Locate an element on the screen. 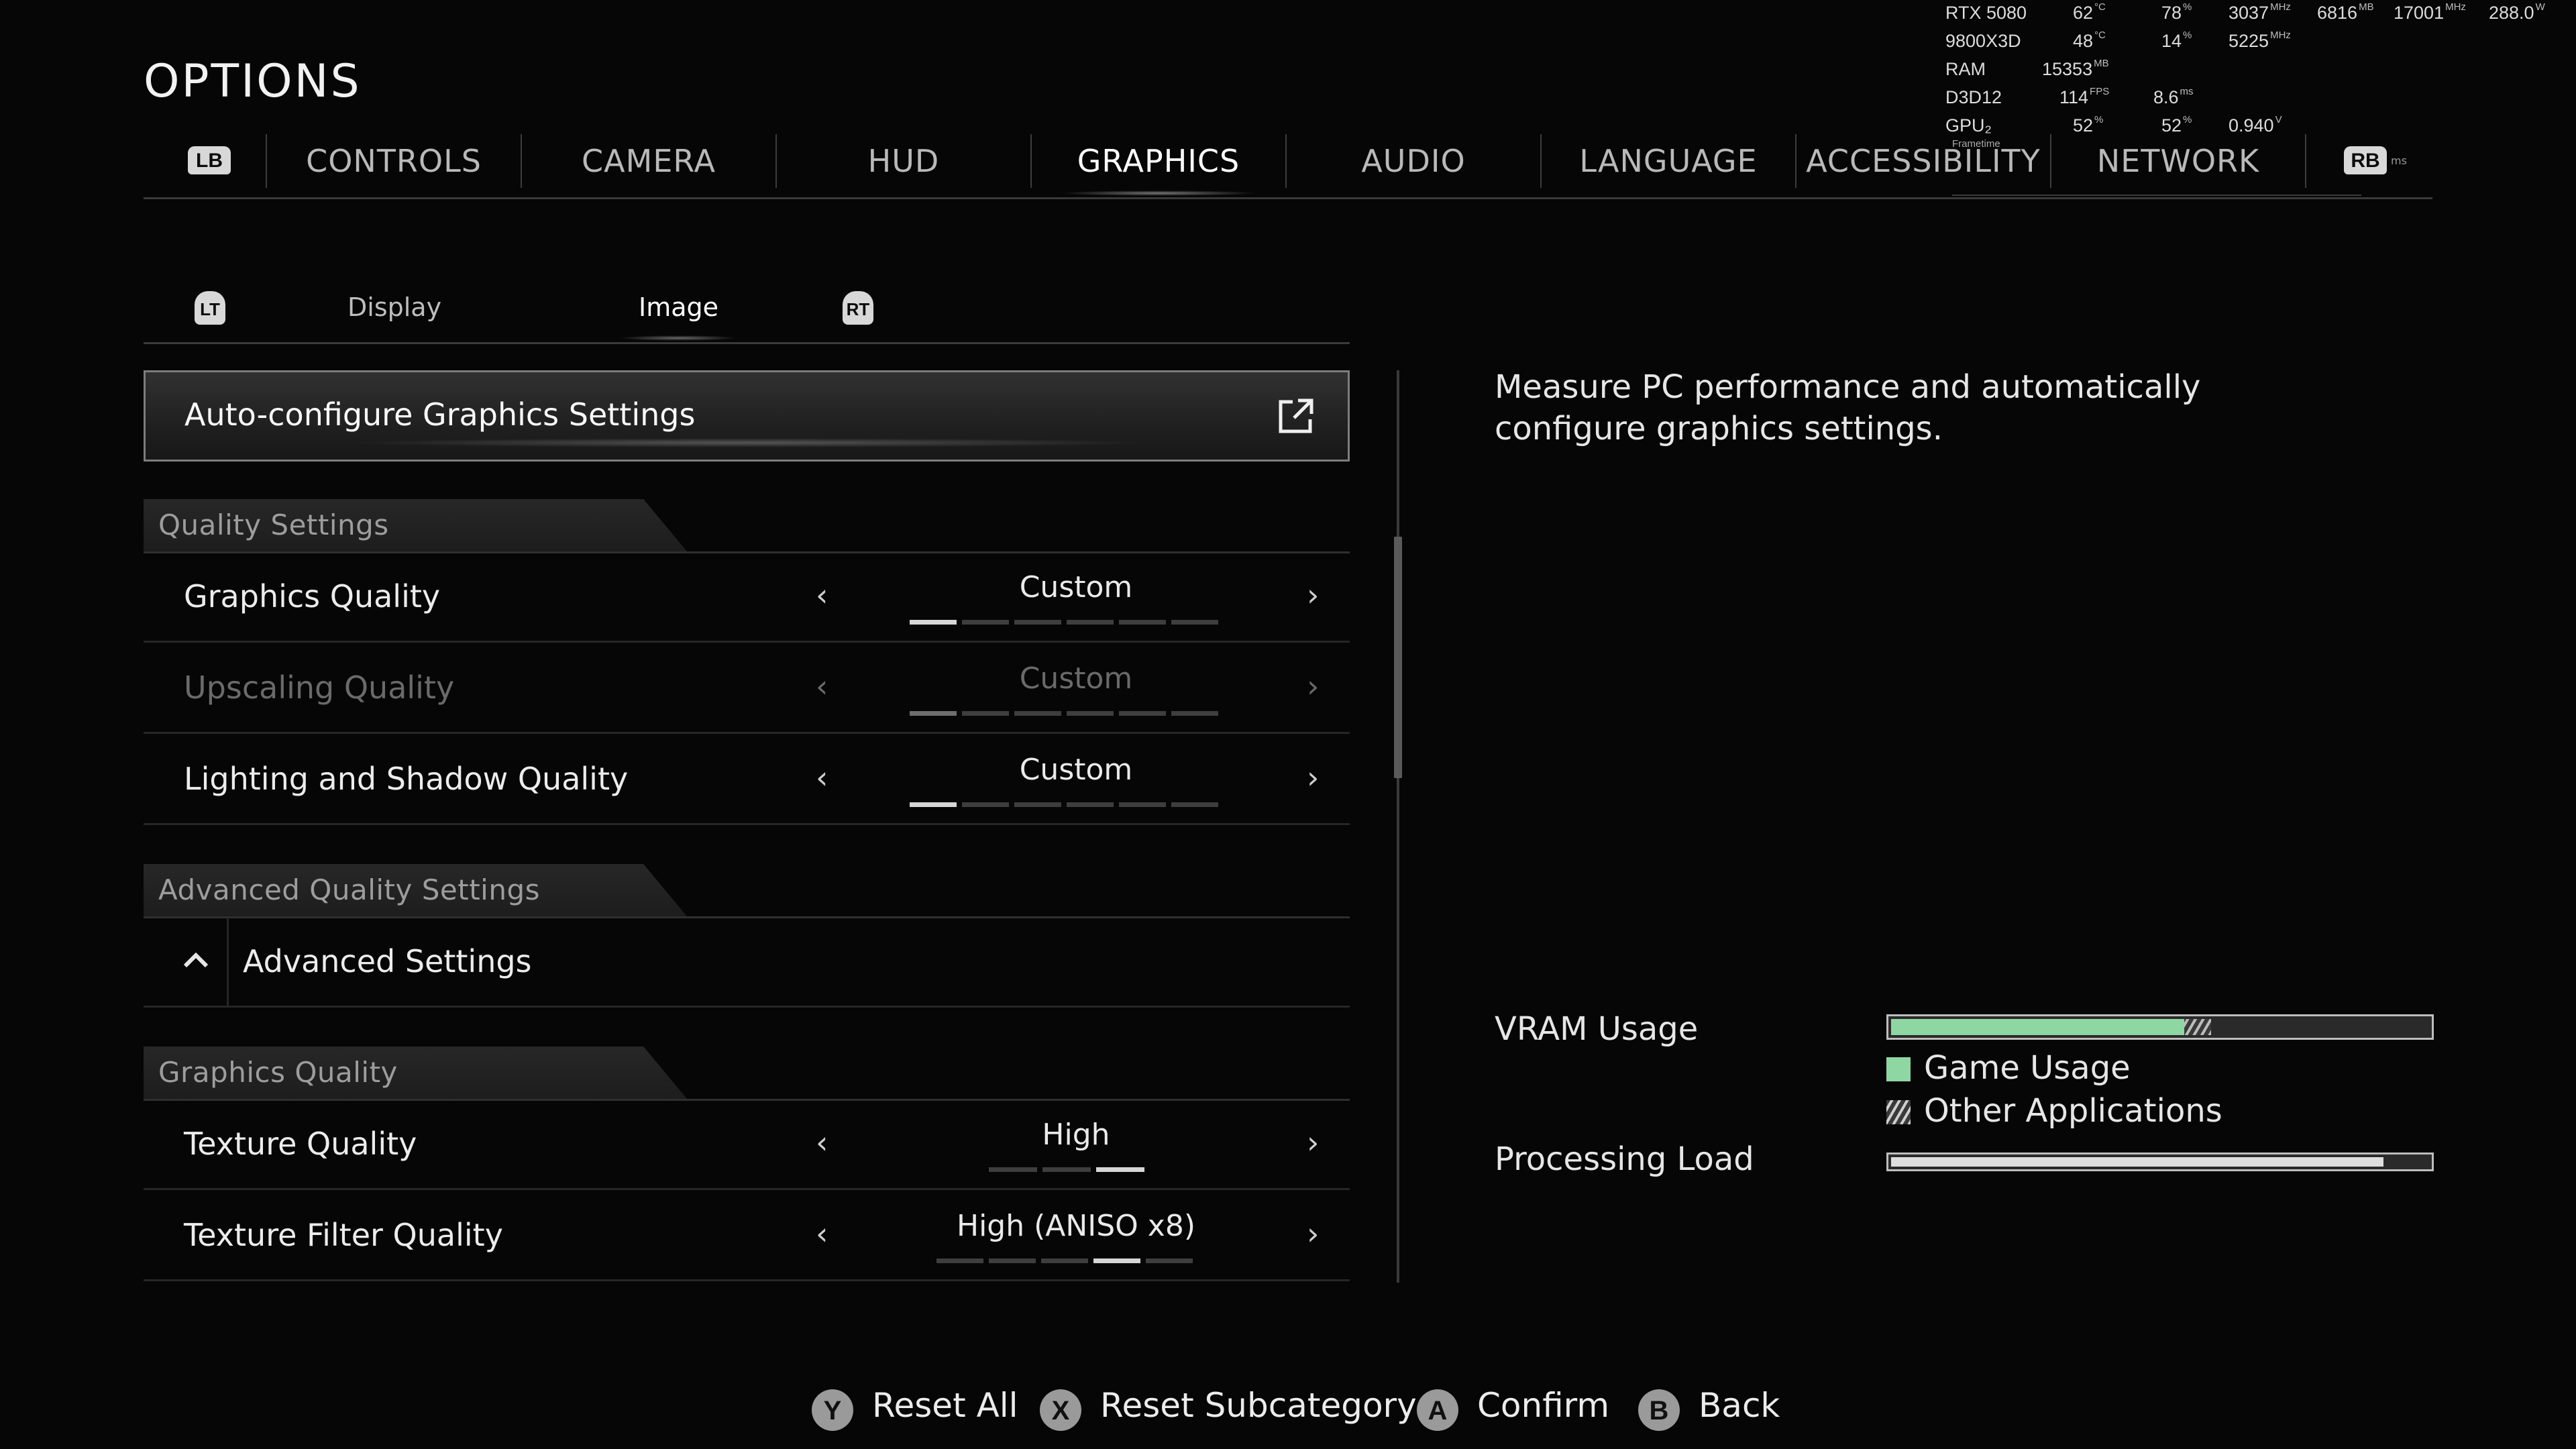 This screenshot has height=1449, width=2576. overlay-row-api: D3D12 114 FPS 8.6 ms is located at coordinates (2069, 96).